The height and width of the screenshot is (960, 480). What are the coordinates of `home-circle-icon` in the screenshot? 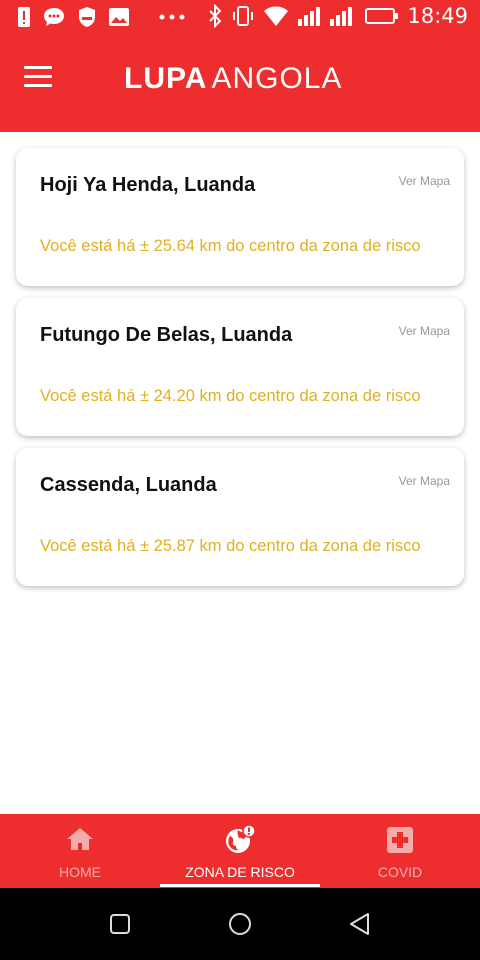 It's located at (240, 924).